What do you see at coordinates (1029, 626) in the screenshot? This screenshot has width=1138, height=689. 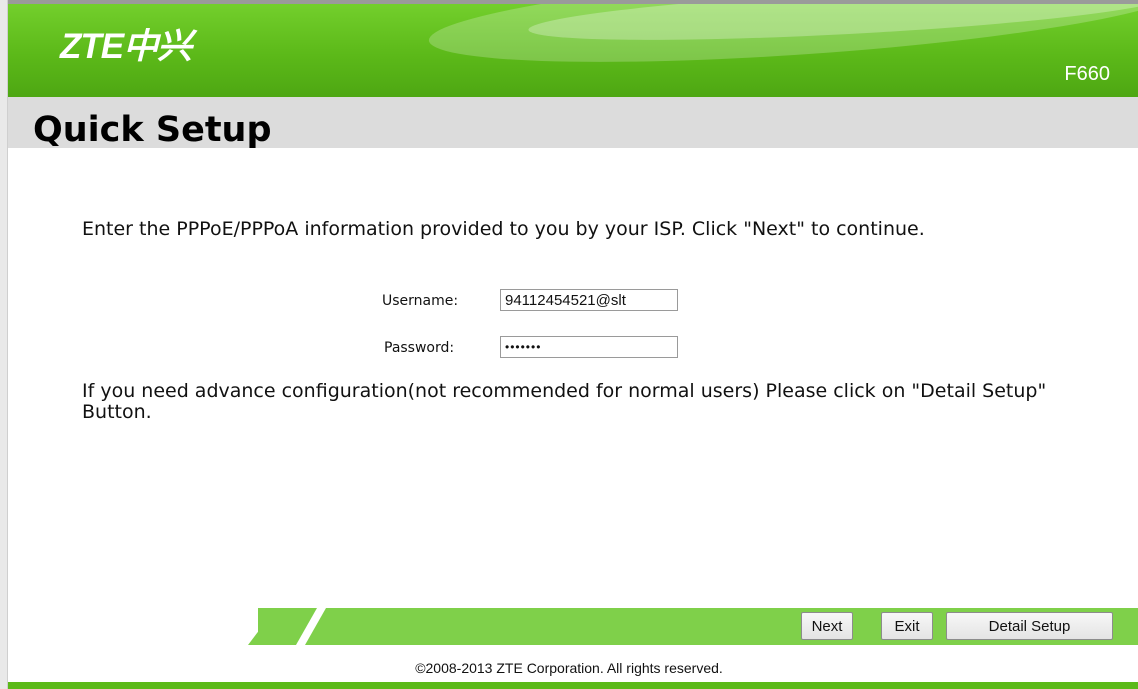 I see `detail-setup-button: Detail Setup` at bounding box center [1029, 626].